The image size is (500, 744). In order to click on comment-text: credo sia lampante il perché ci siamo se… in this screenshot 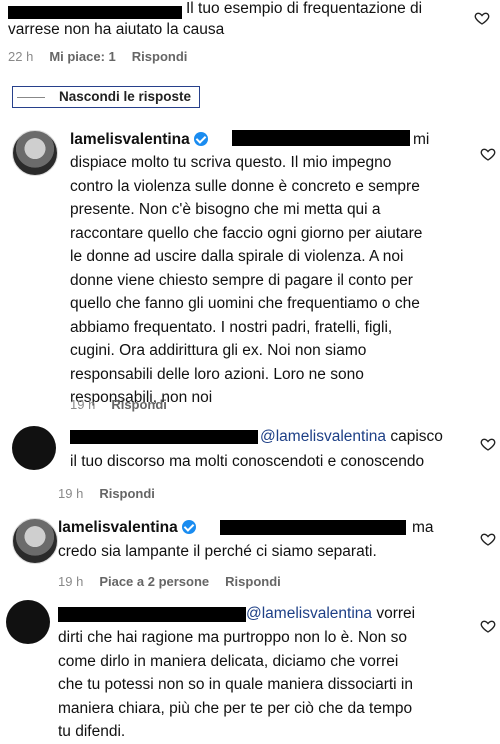, I will do `click(217, 551)`.